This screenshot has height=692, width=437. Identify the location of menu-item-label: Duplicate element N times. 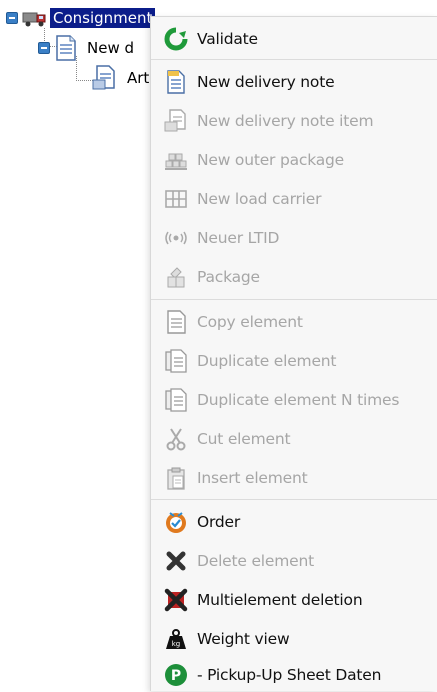
(298, 400).